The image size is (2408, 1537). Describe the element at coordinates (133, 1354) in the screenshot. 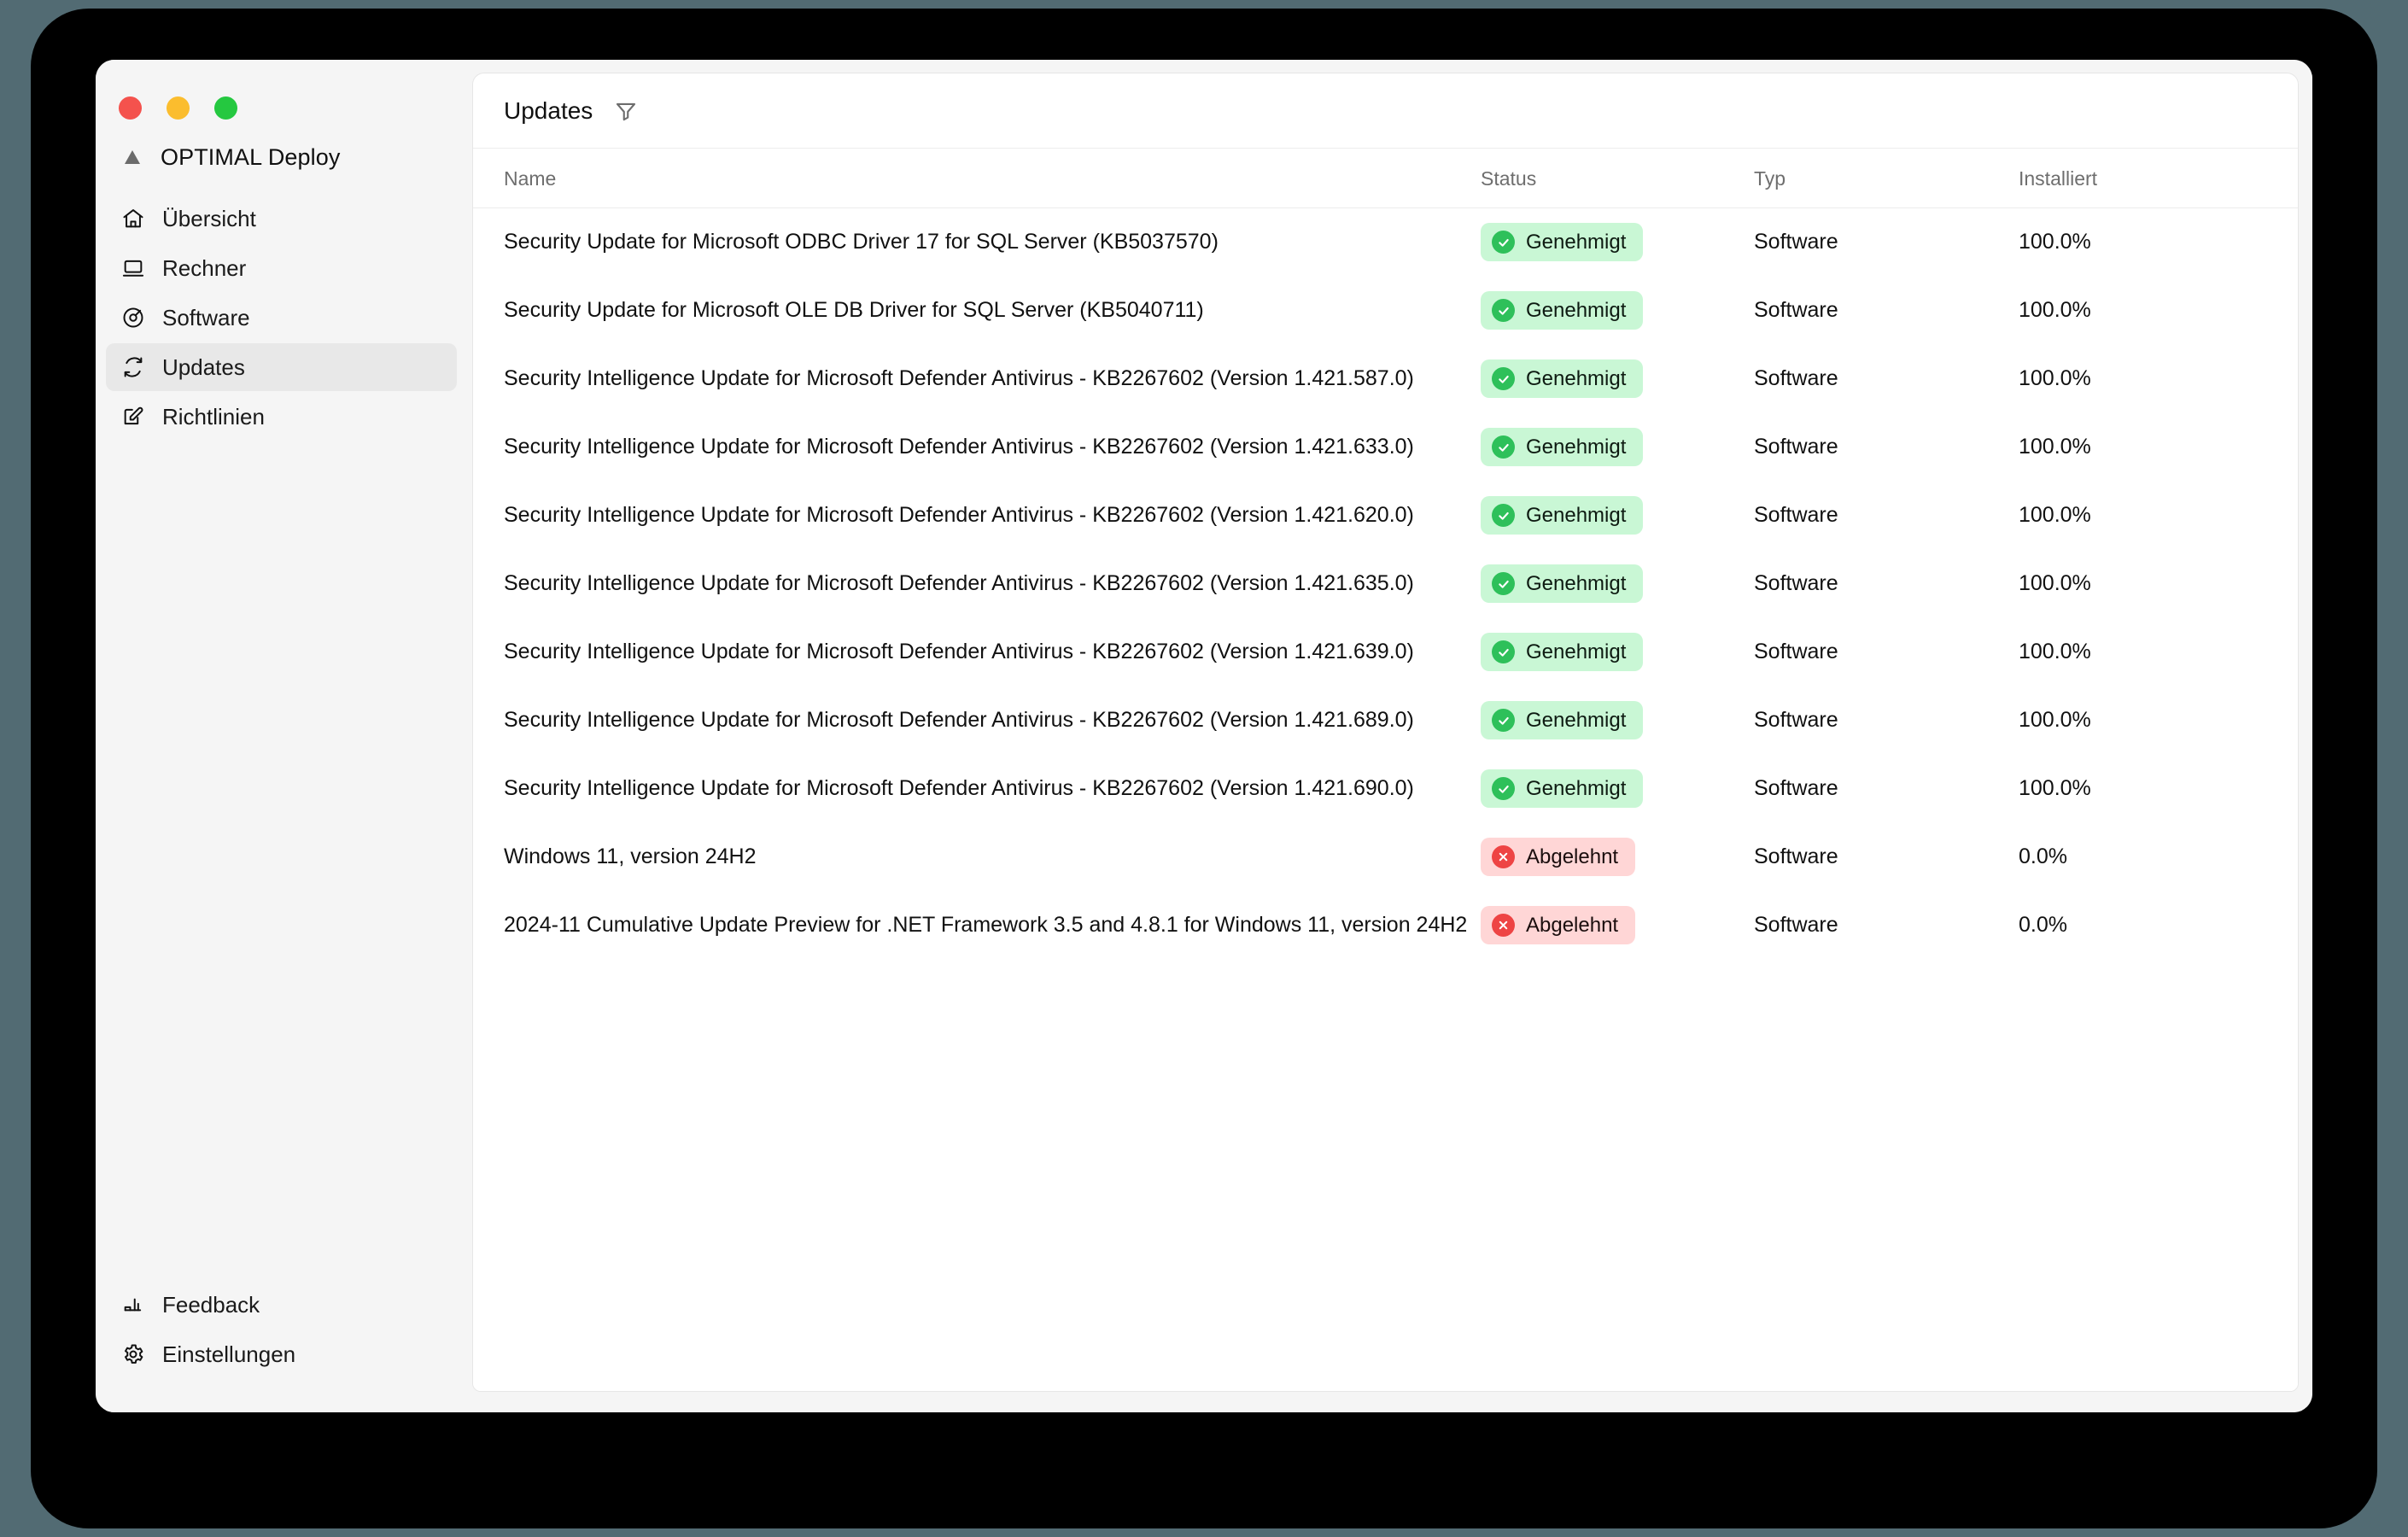

I see `gear-icon` at that location.